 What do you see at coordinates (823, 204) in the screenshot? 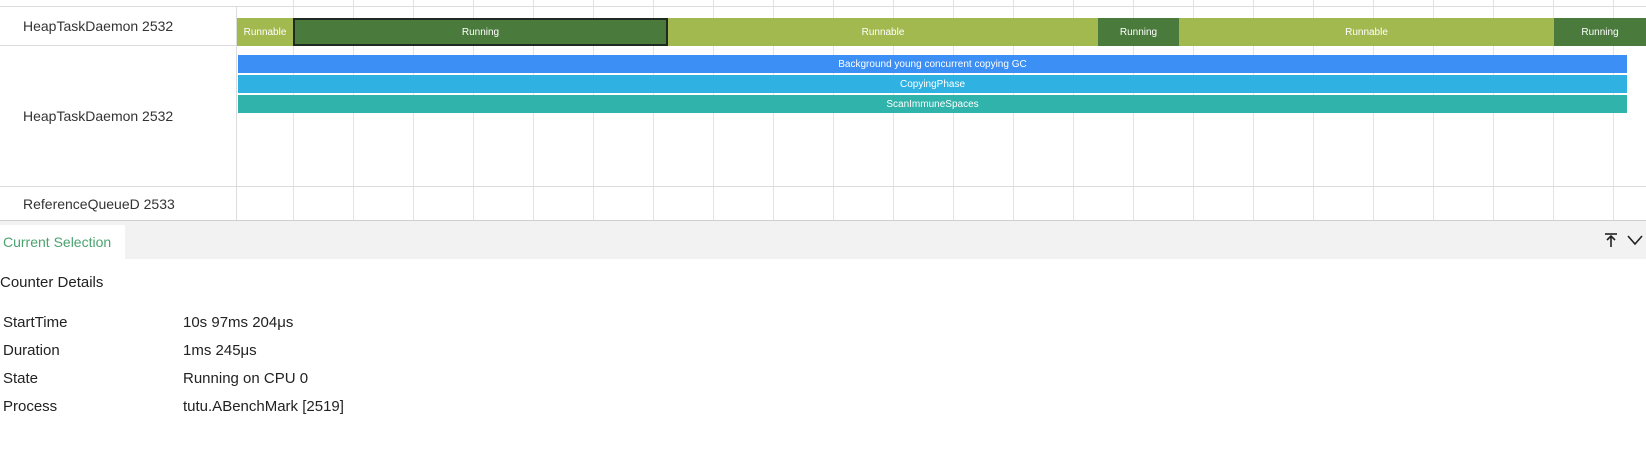
I see `reference-queue-track: ReferenceQueueD 2533` at bounding box center [823, 204].